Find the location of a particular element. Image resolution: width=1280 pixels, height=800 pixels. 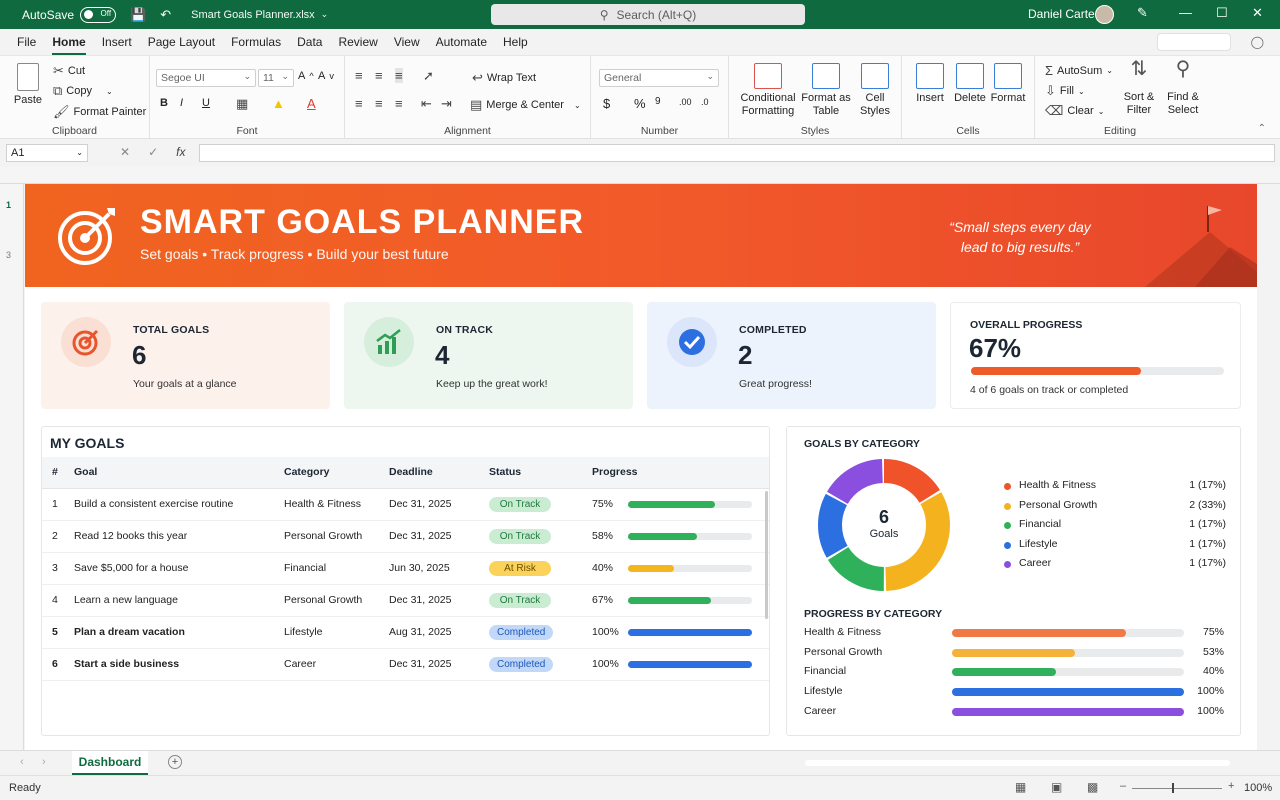

minimize-icon: — is located at coordinates (1185, 12).